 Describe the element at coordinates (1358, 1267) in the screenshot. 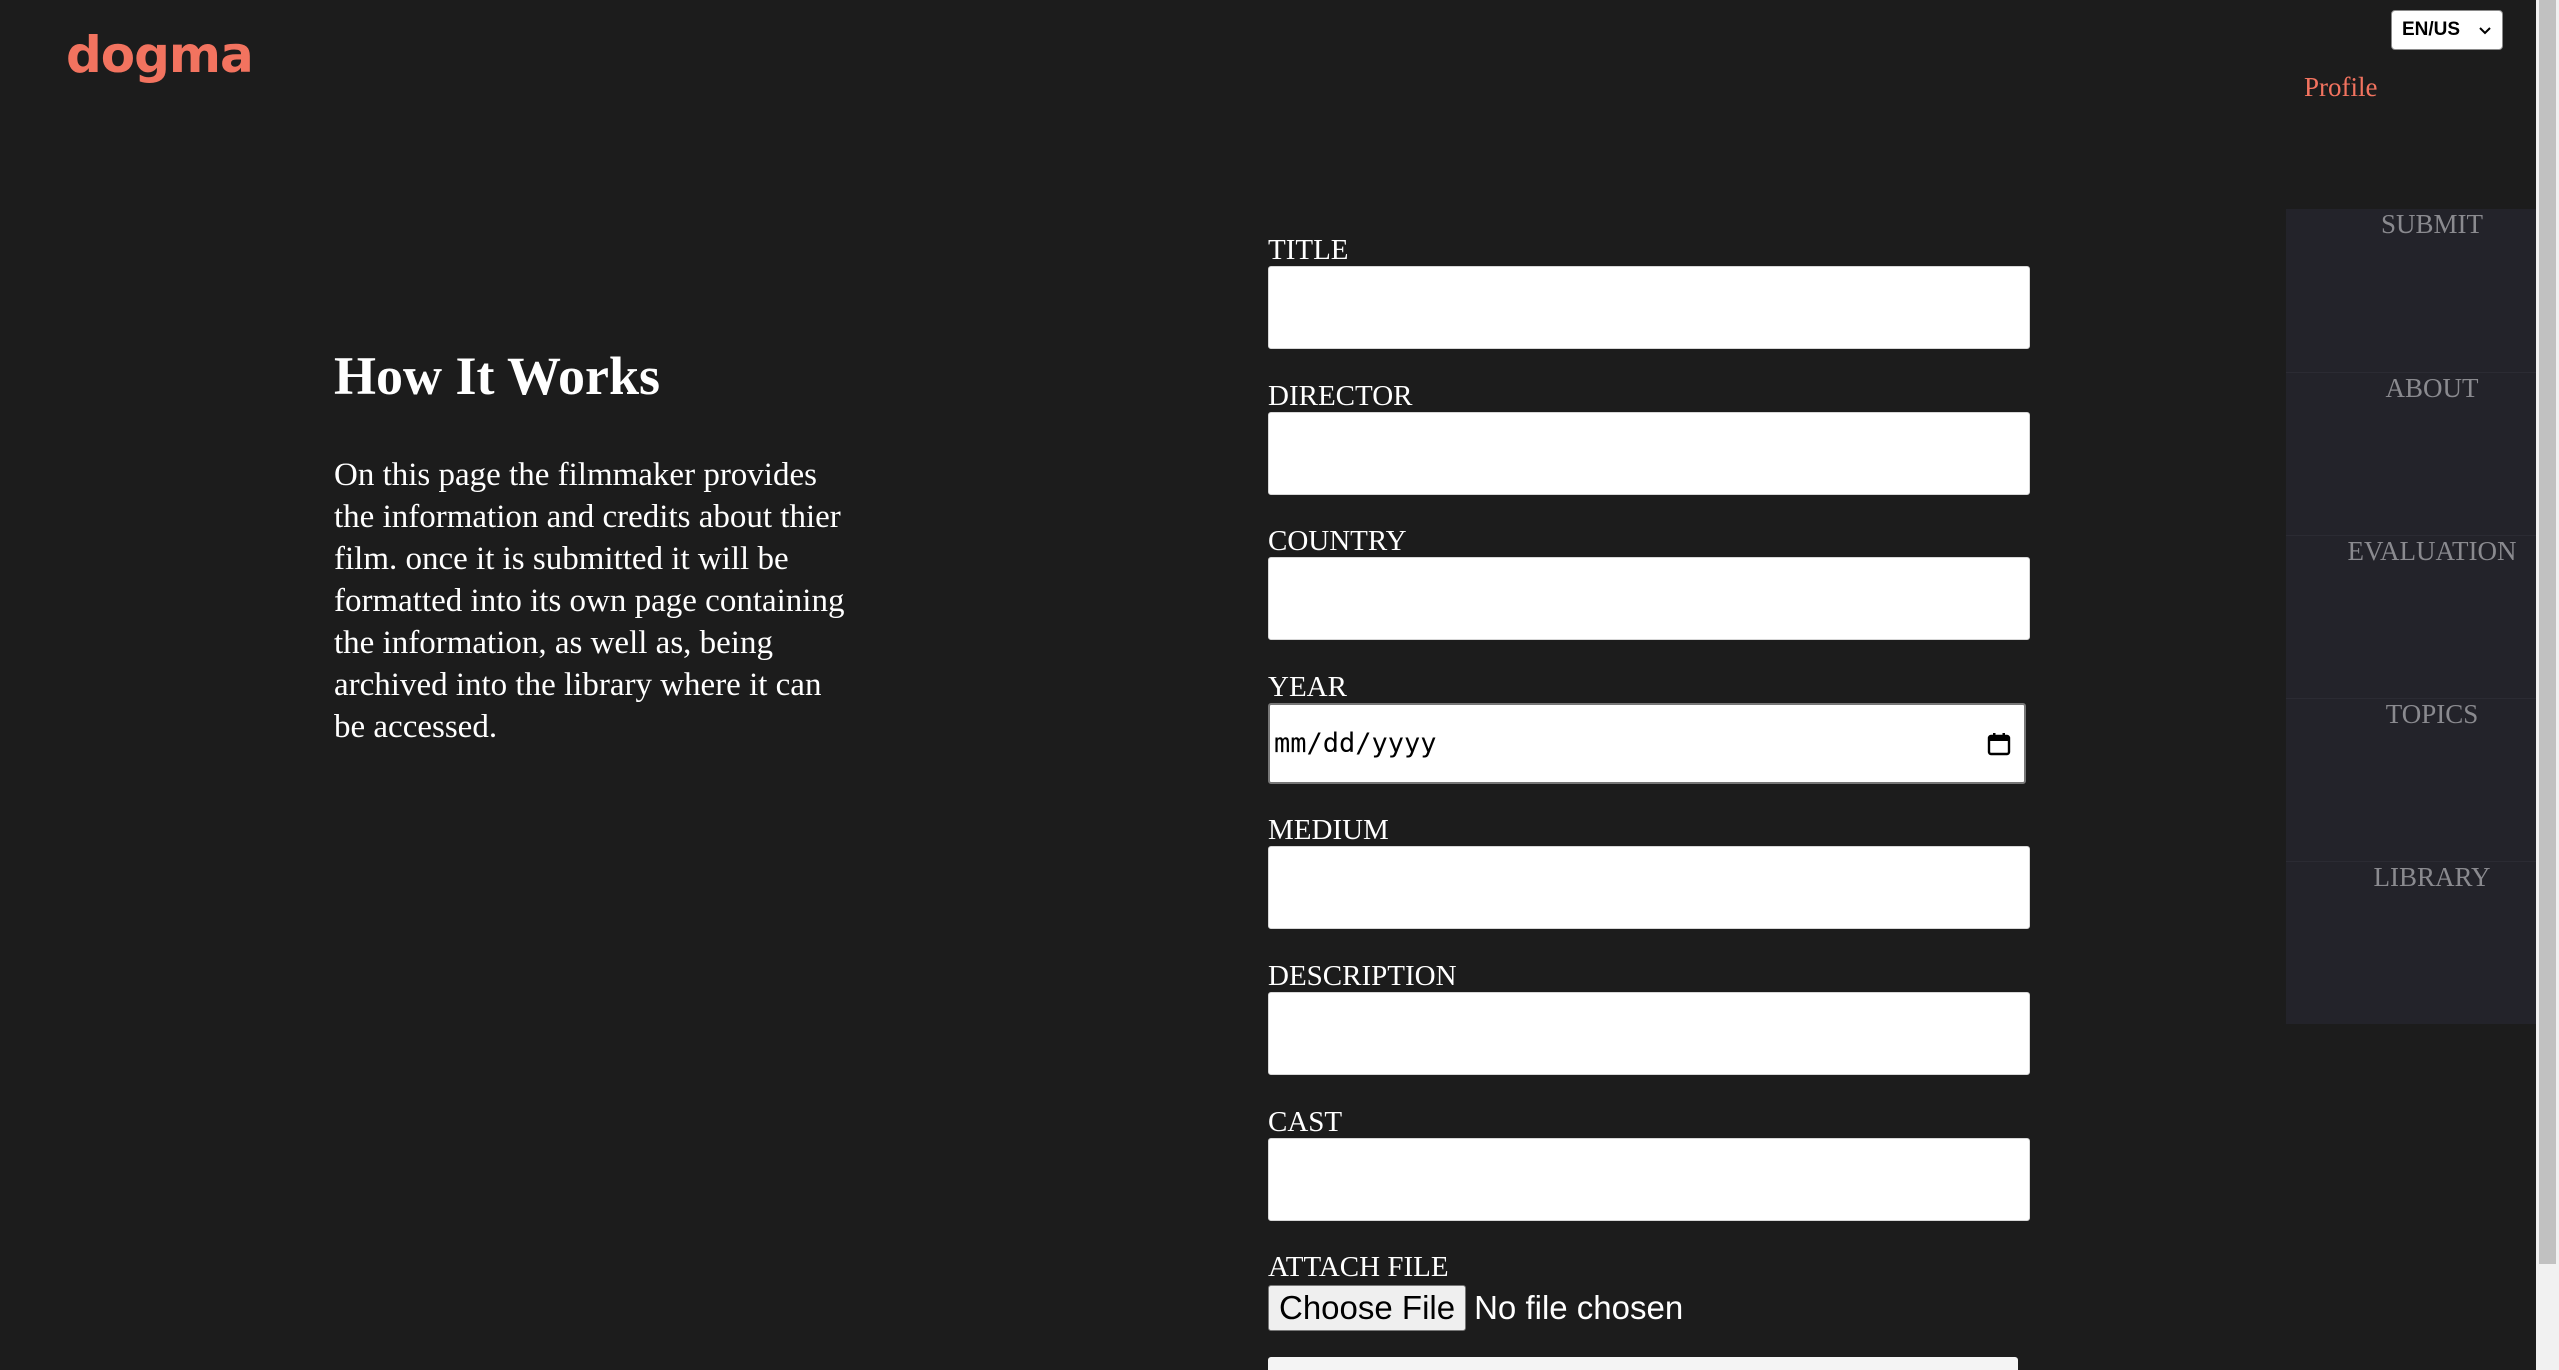

I see `attach-file-label: ATTACH FILE` at that location.